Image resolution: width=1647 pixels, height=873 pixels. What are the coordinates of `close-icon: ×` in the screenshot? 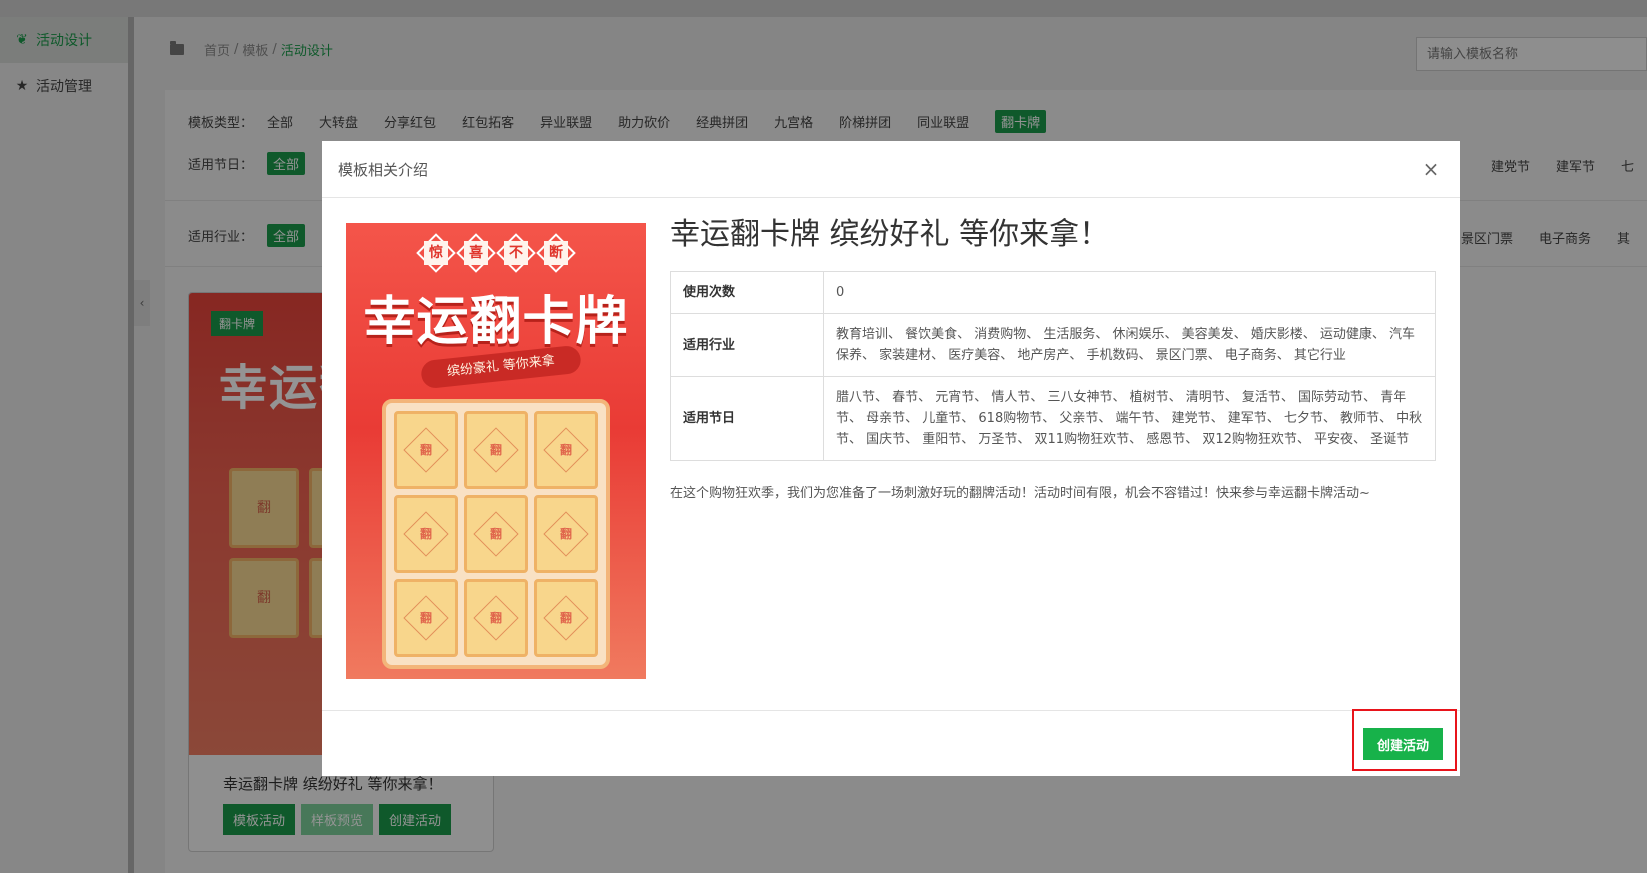 It's located at (1431, 169).